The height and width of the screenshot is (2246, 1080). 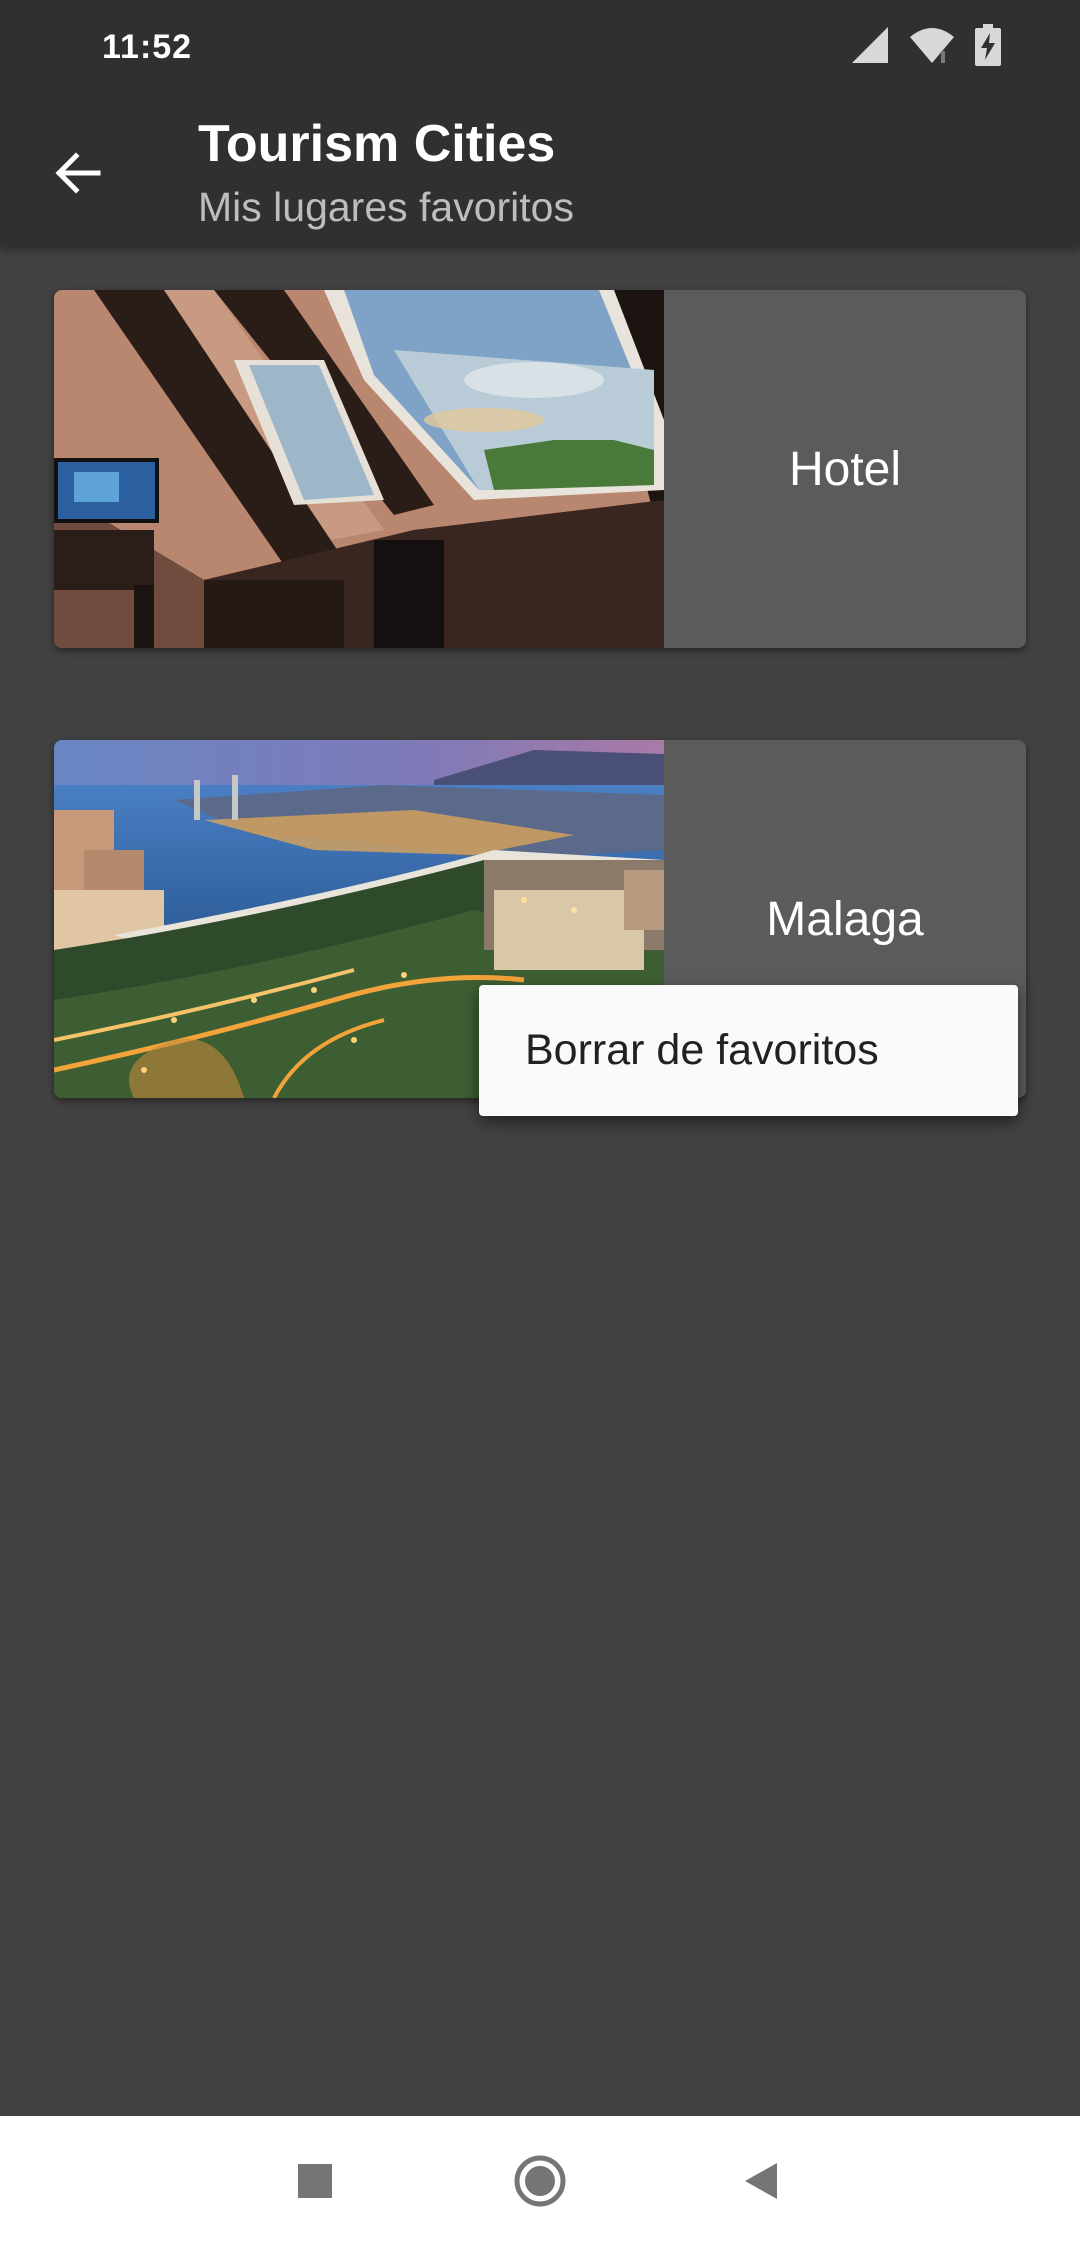 I want to click on context-menu: Borrar de favoritos, so click(x=748, y=1050).